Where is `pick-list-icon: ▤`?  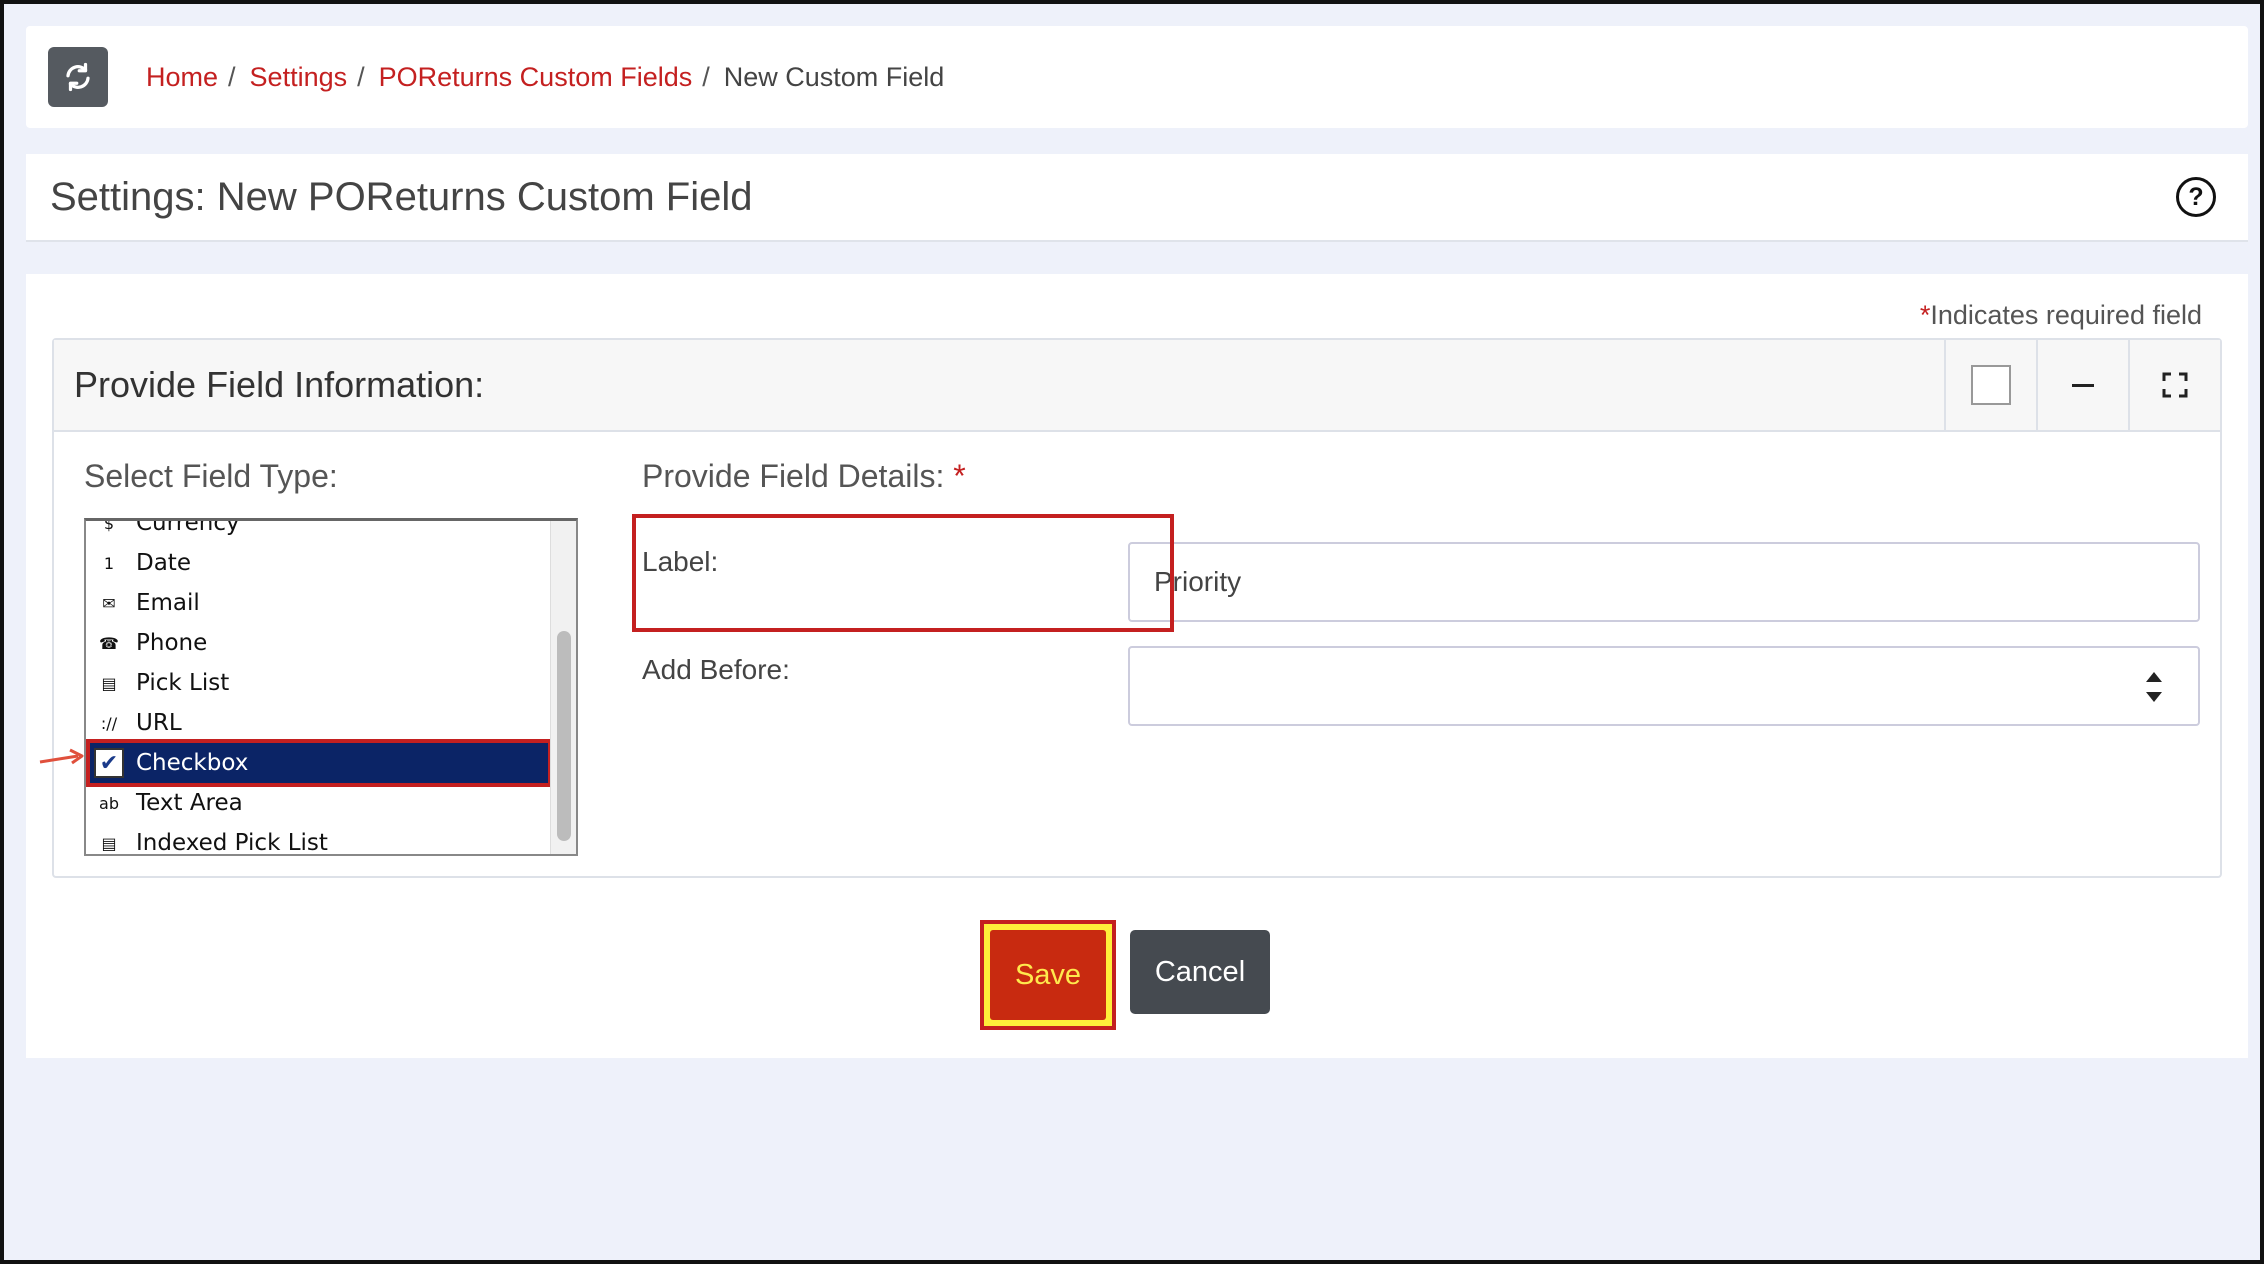
pick-list-icon: ▤ is located at coordinates (109, 683).